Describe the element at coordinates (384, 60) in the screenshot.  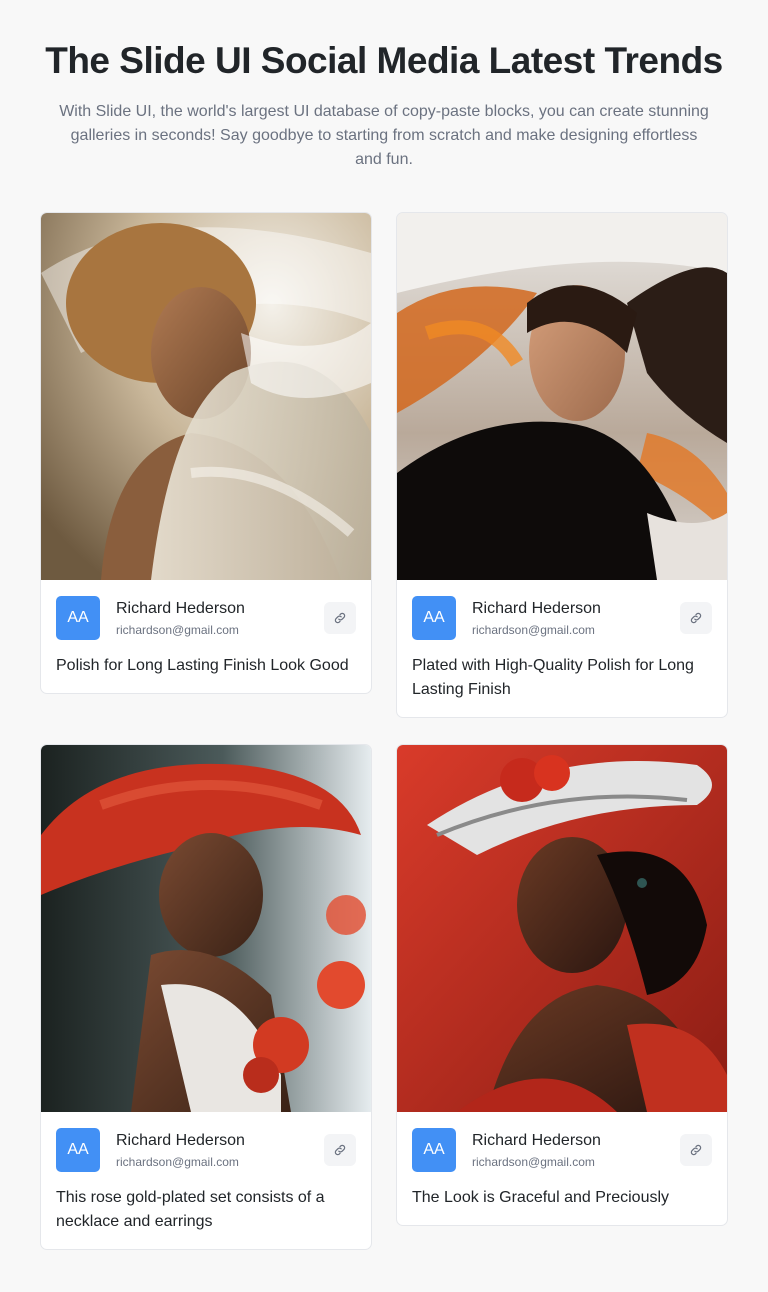
I see `page-title: The Slide UI Social Media Latest Trends` at that location.